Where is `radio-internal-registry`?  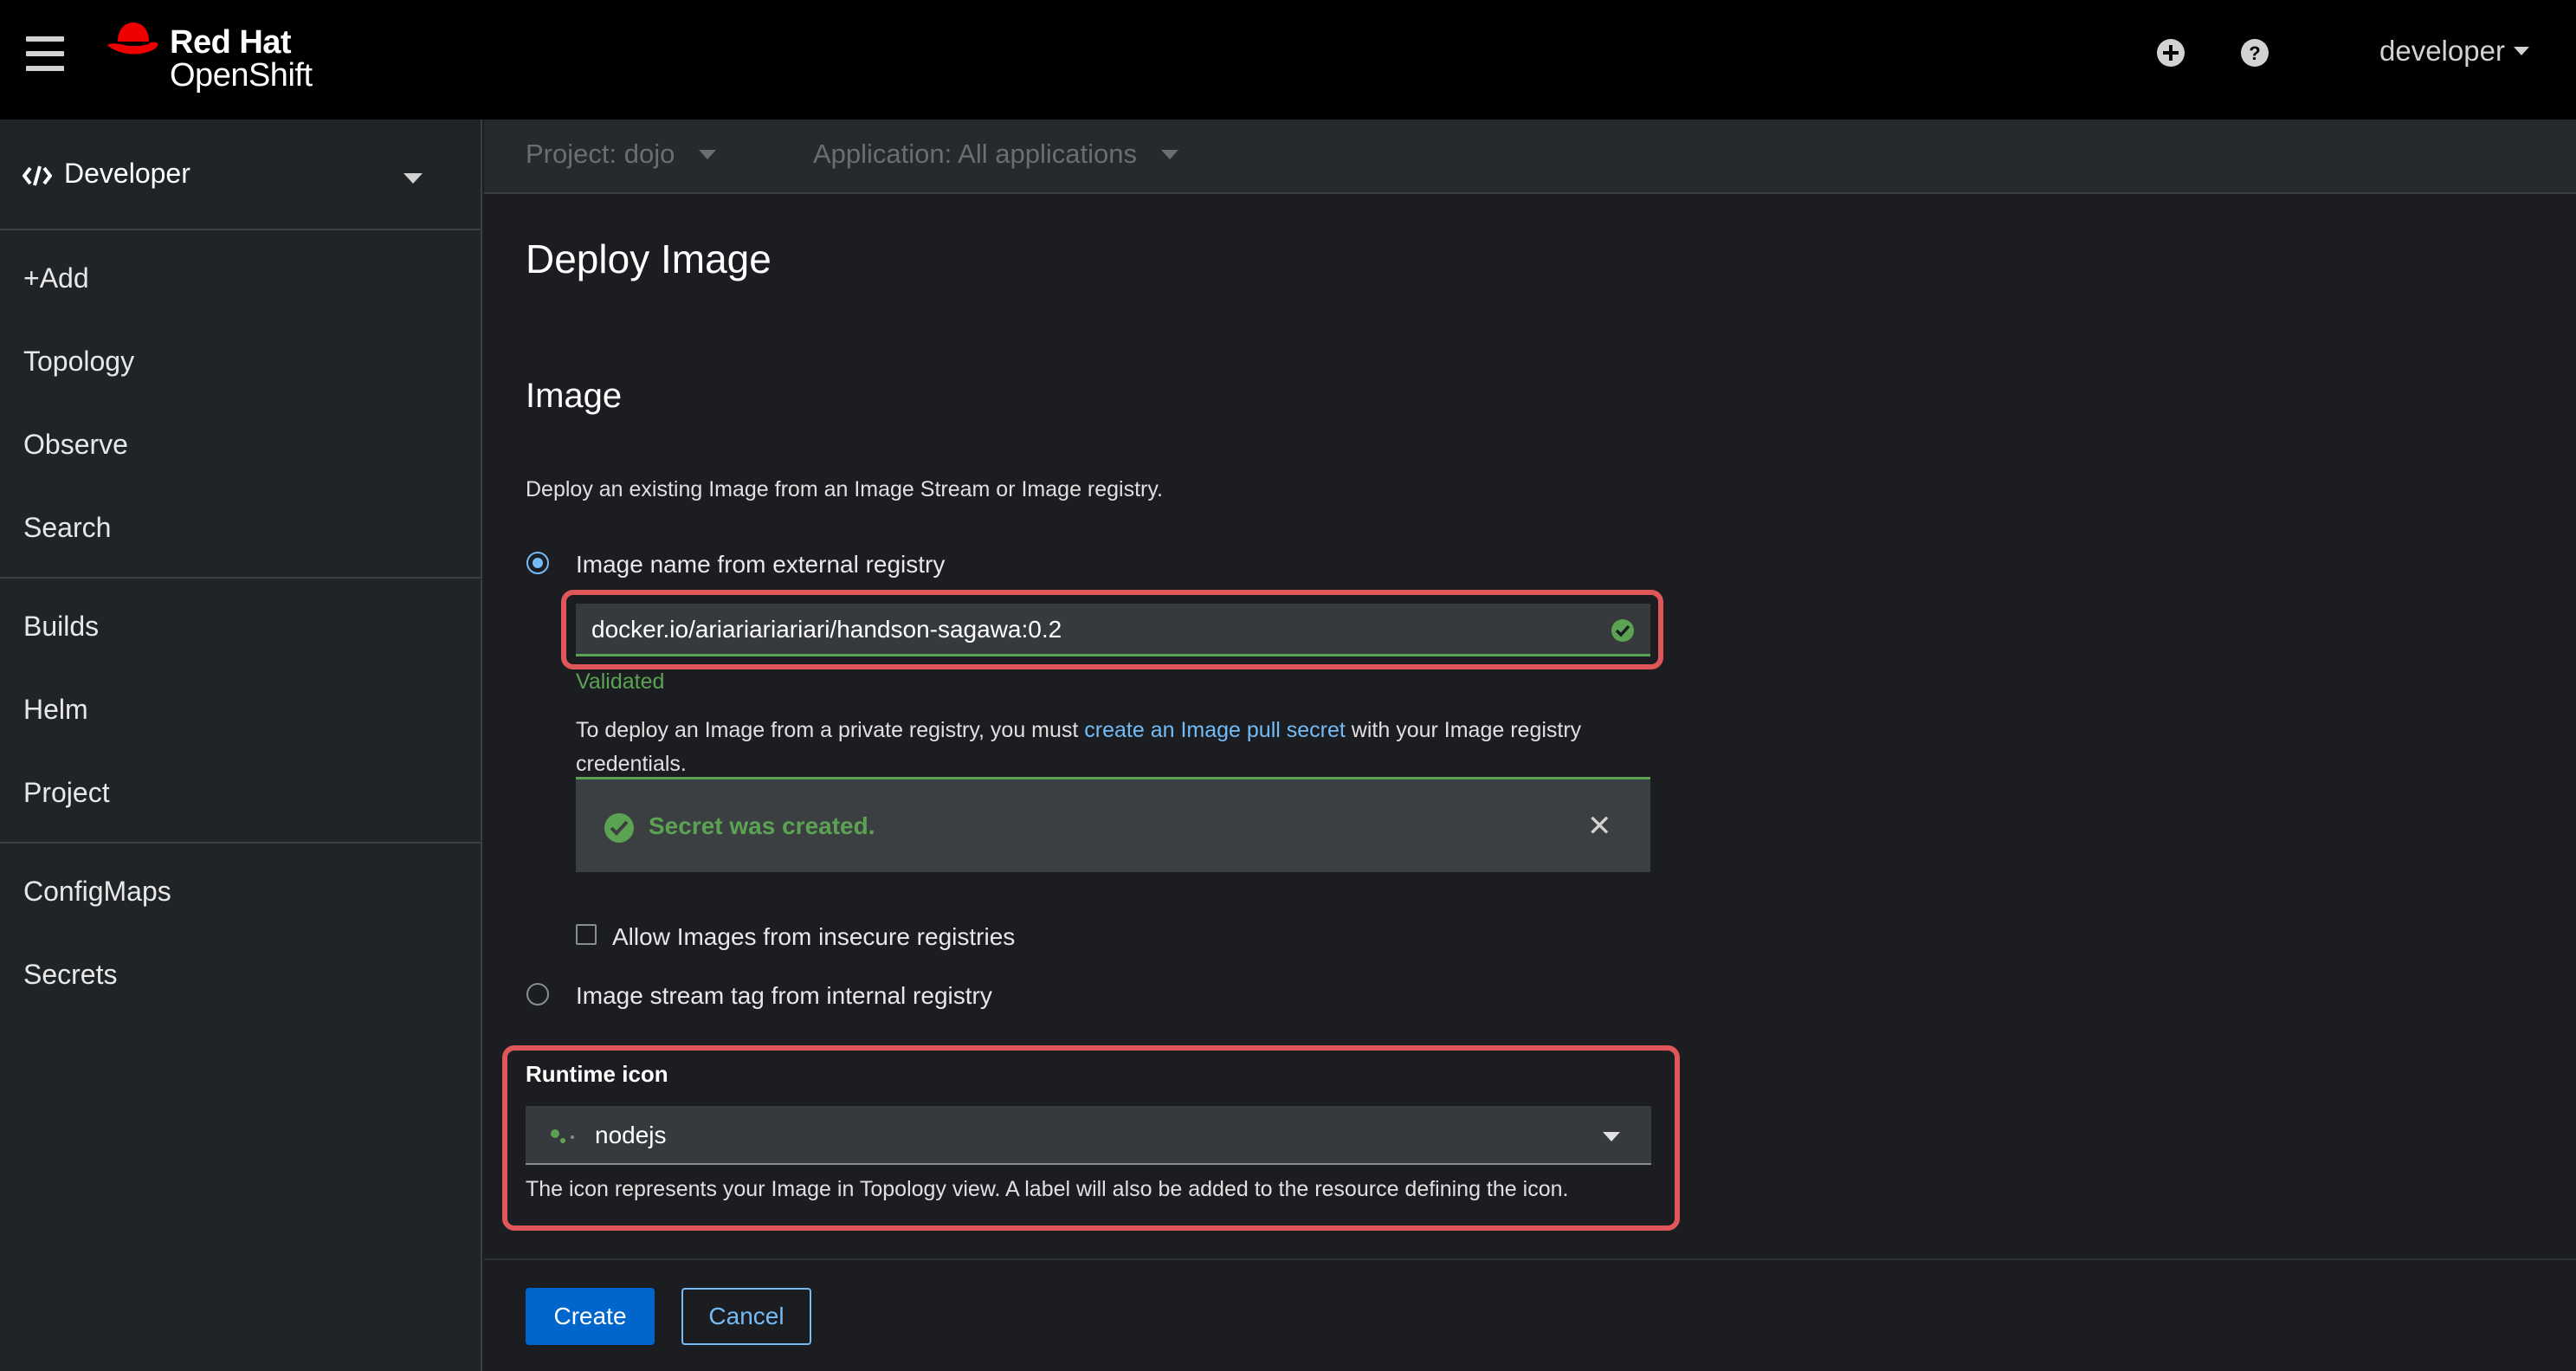 radio-internal-registry is located at coordinates (538, 995).